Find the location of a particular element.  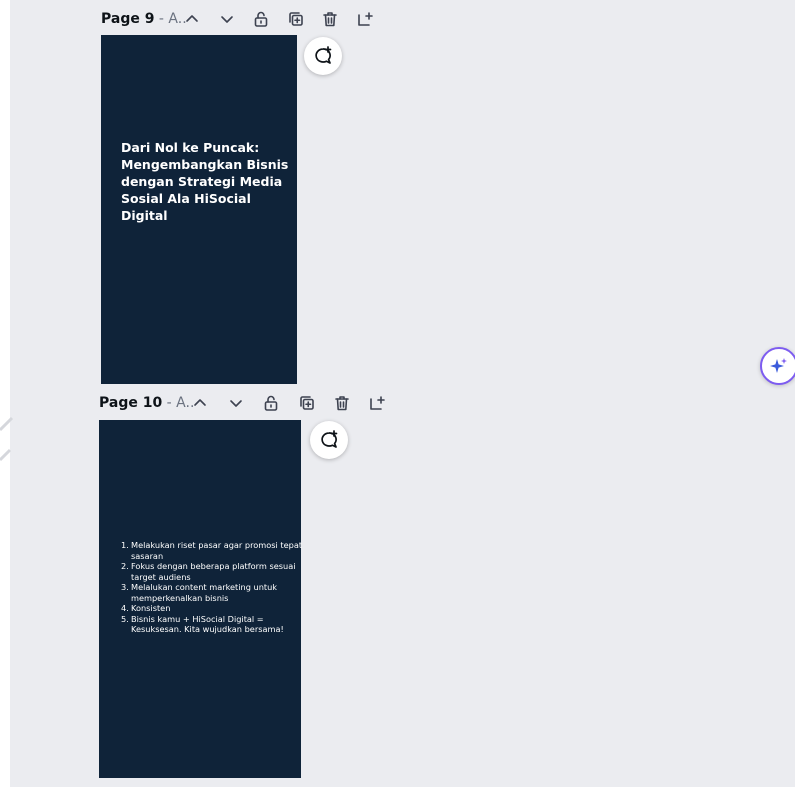

list-item: 4. Konsisten is located at coordinates (146, 608).